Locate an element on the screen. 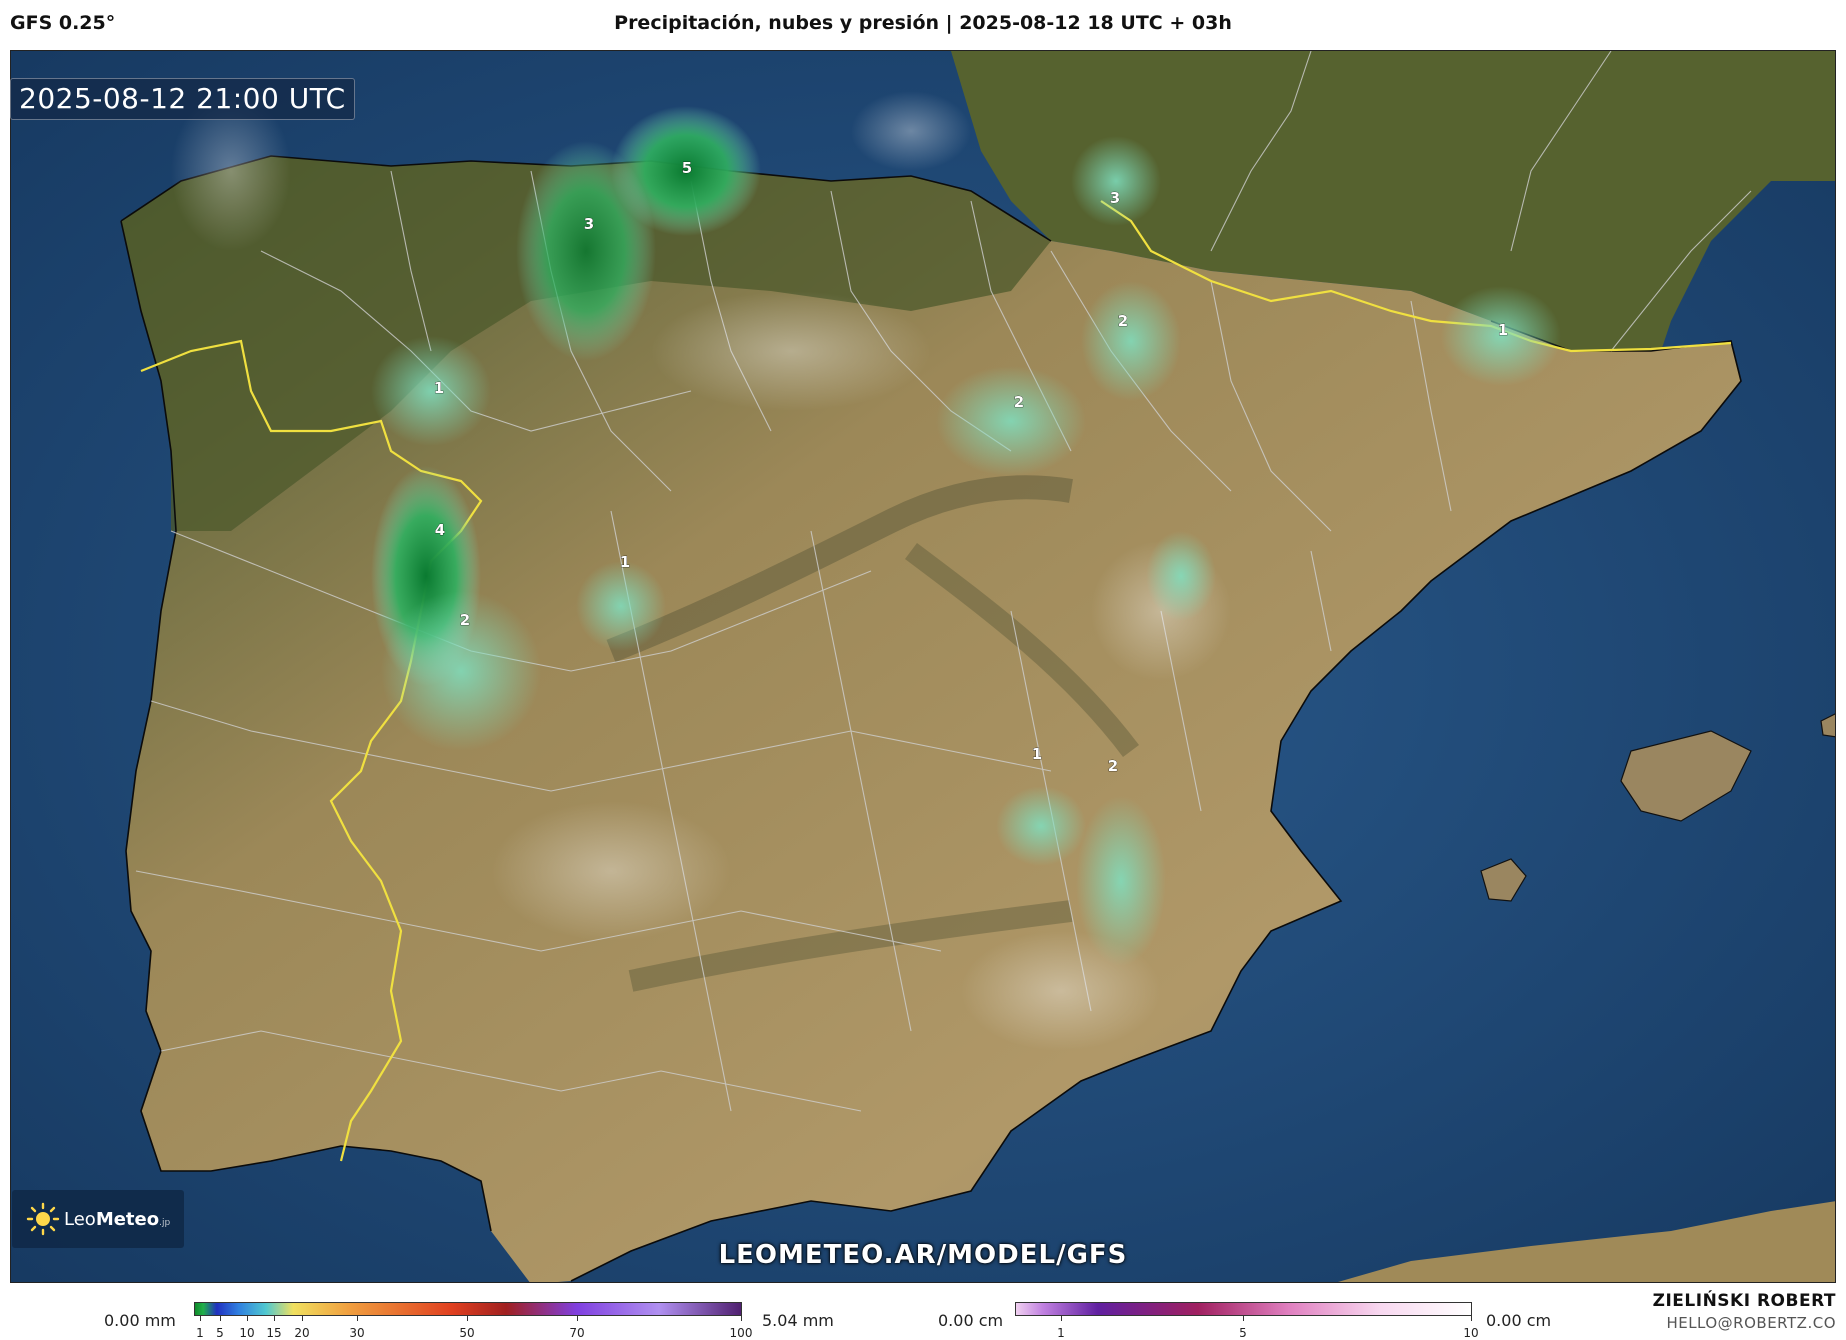 The image size is (1846, 1340). rain-label: 5 is located at coordinates (687, 168).